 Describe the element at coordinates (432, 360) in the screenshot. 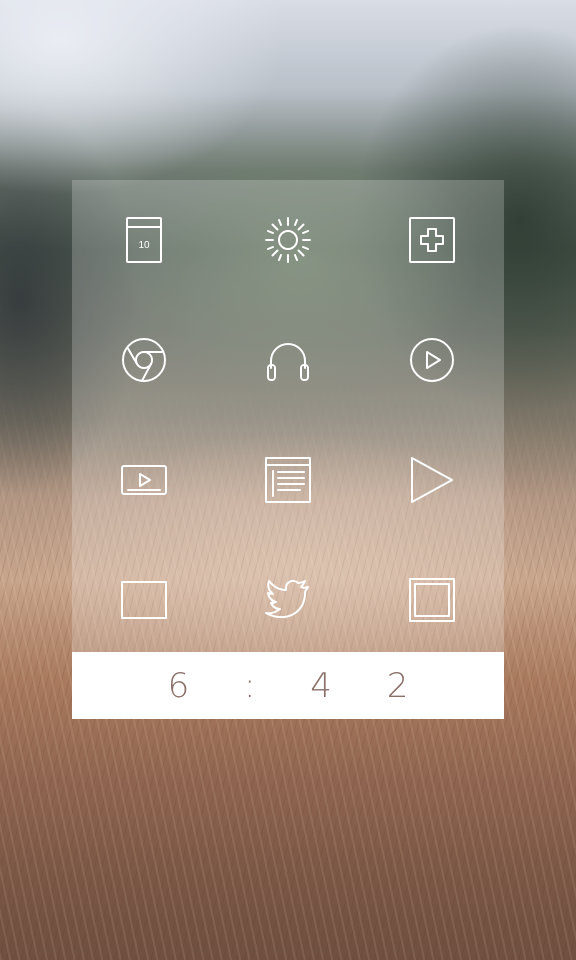

I see `play-circle-video-icon` at that location.